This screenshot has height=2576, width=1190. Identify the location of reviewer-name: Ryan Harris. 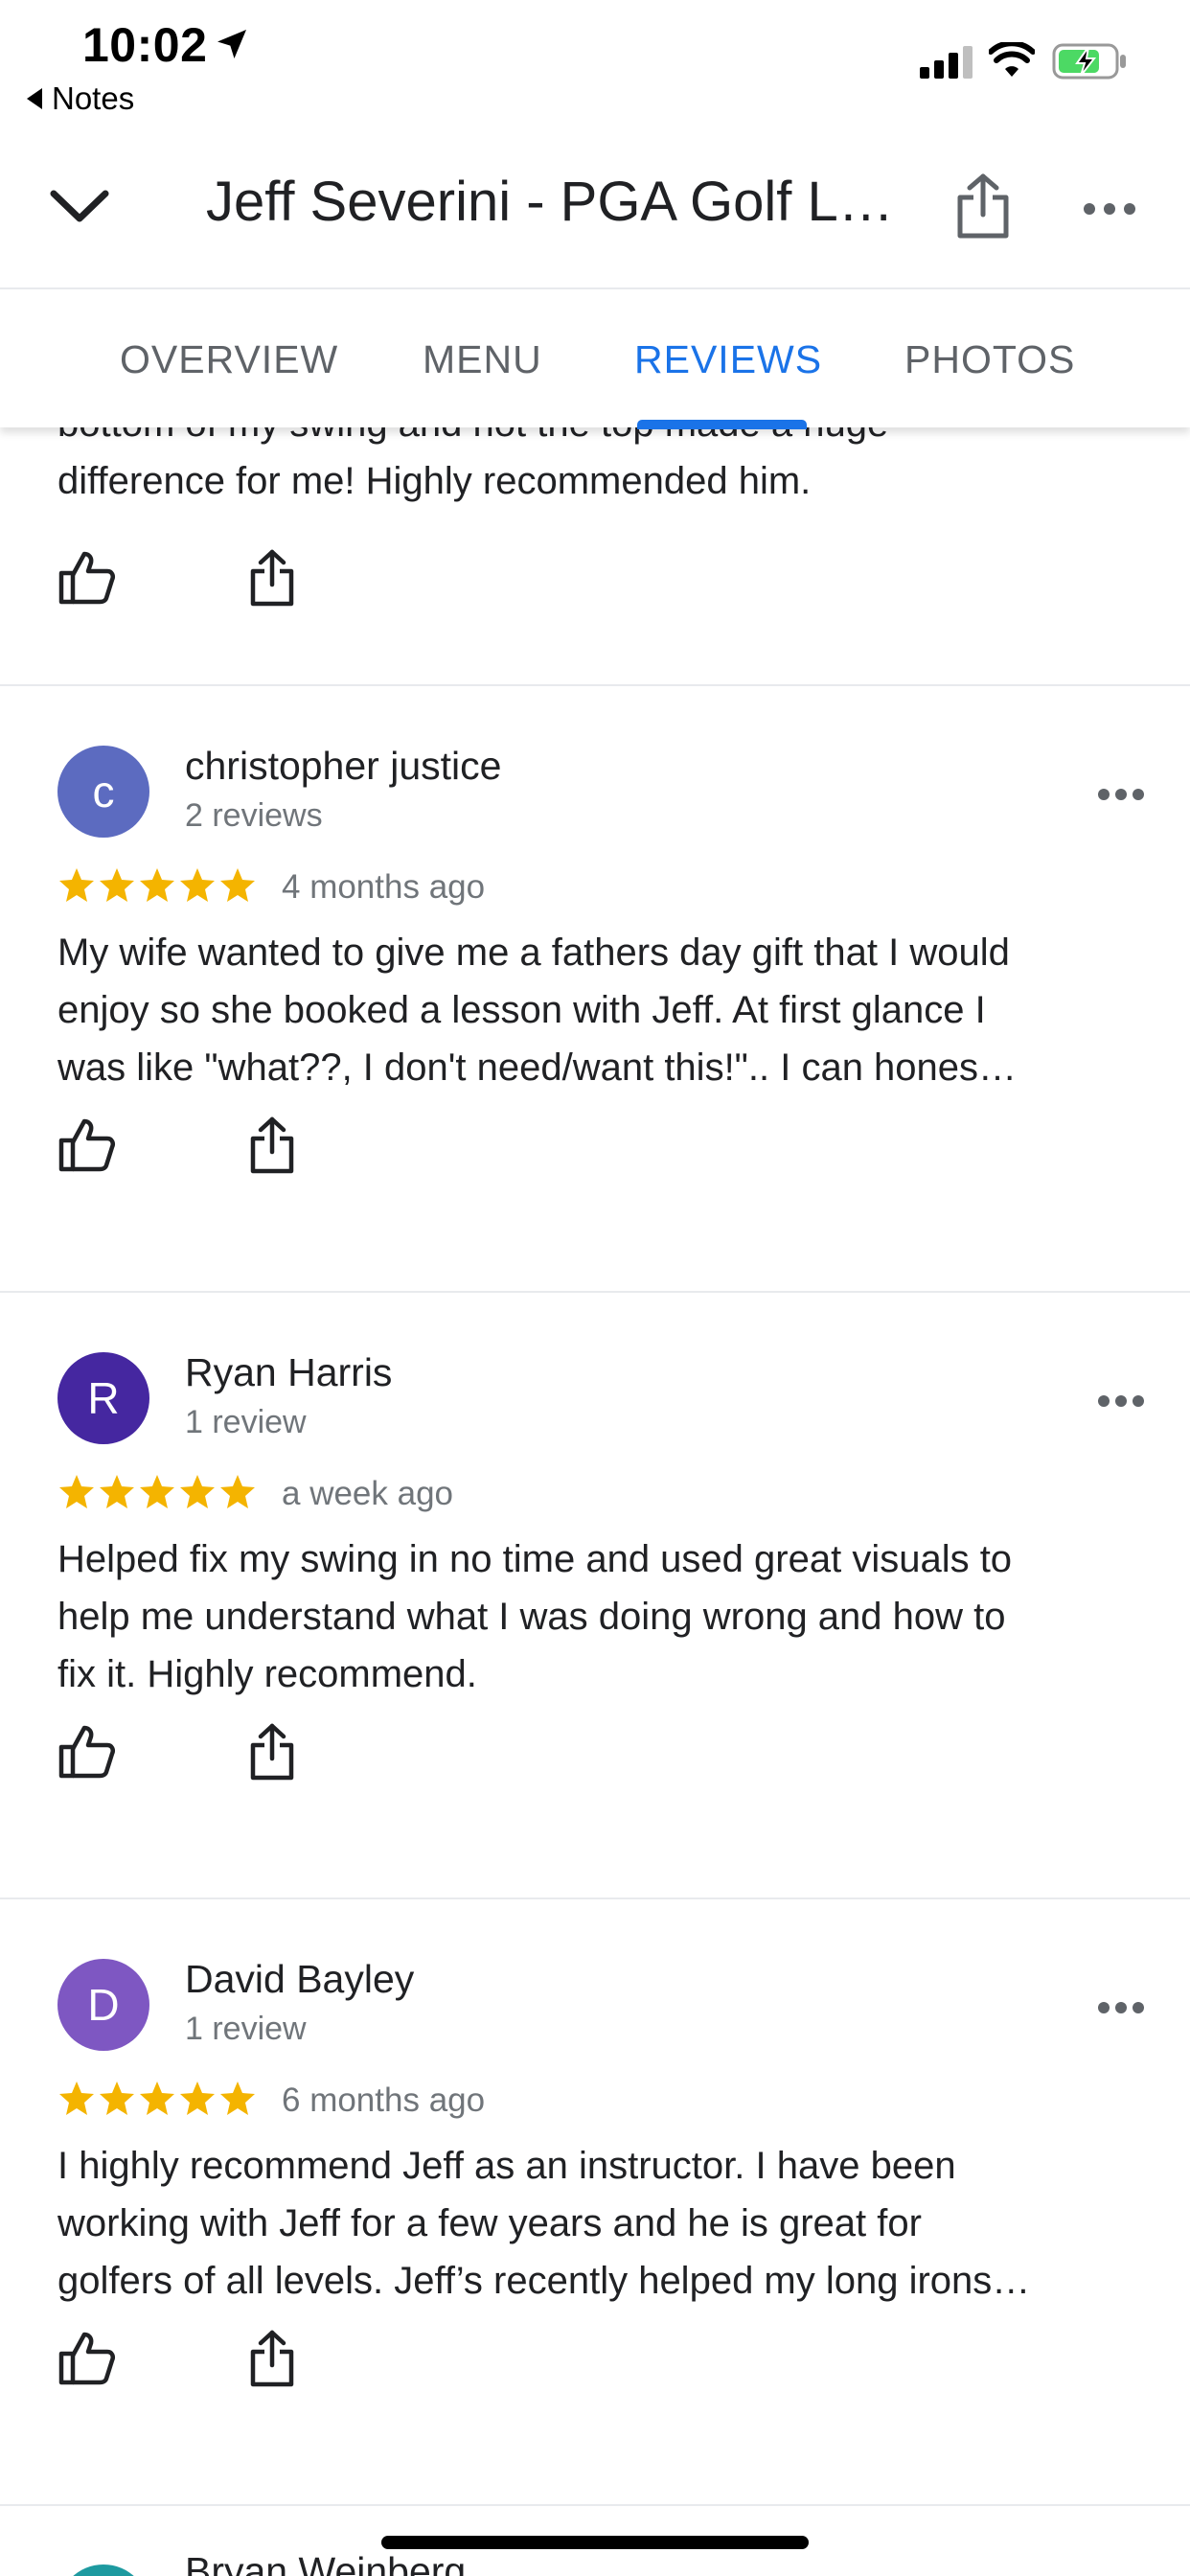
(288, 1372).